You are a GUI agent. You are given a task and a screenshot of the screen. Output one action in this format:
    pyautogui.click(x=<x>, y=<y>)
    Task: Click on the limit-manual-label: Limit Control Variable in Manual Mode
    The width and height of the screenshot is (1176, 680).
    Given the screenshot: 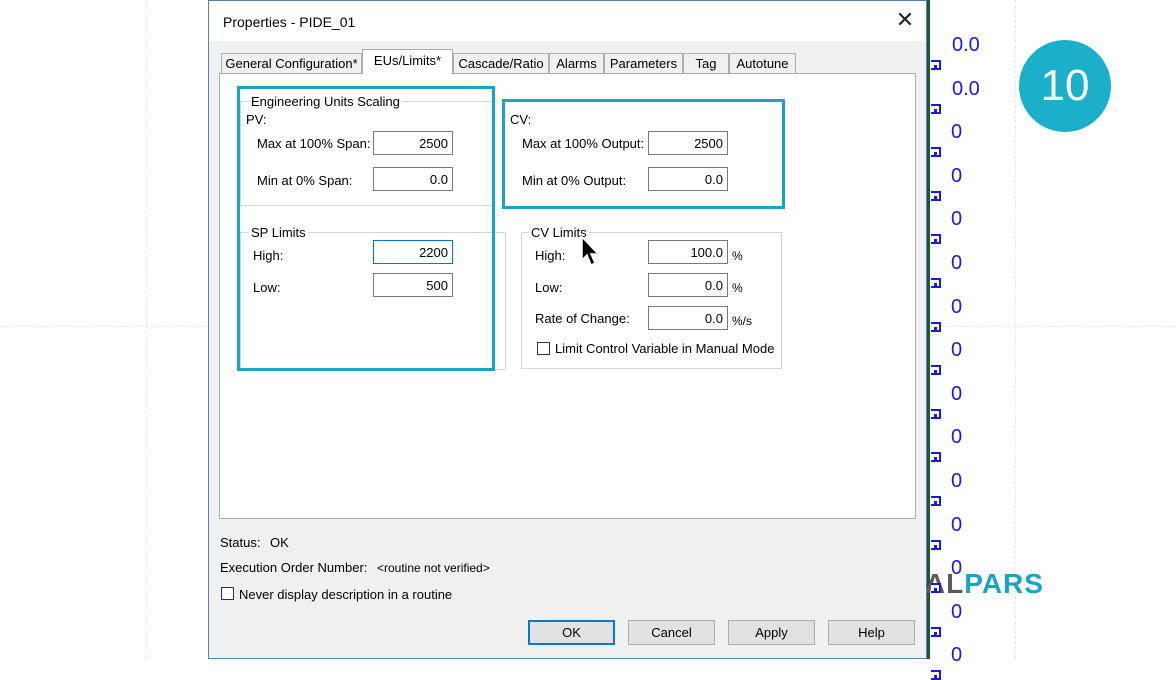 What is the action you would take?
    pyautogui.click(x=665, y=348)
    